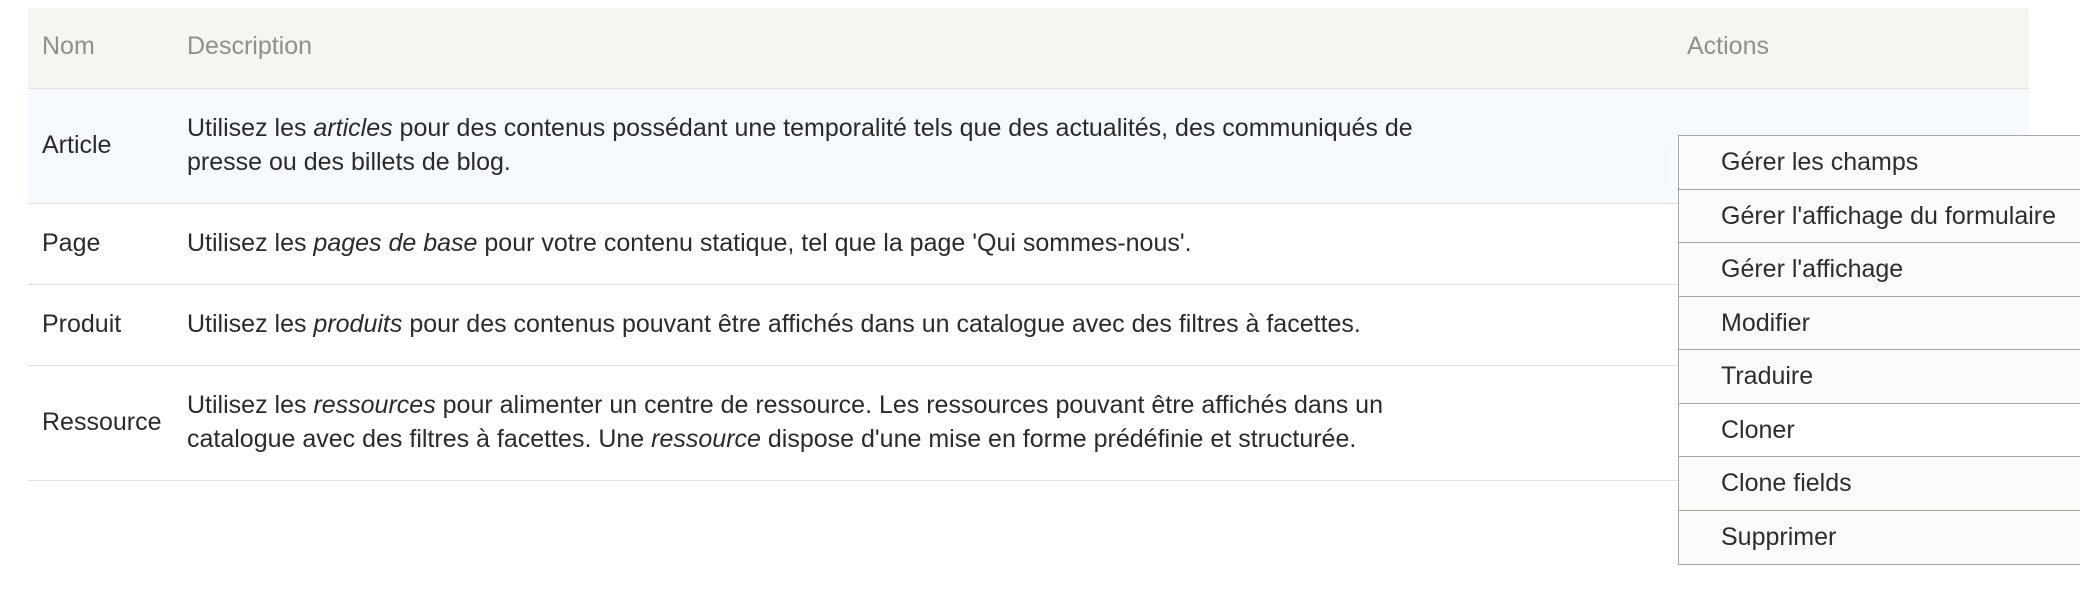  Describe the element at coordinates (71, 243) in the screenshot. I see `cell-nom: Page` at that location.